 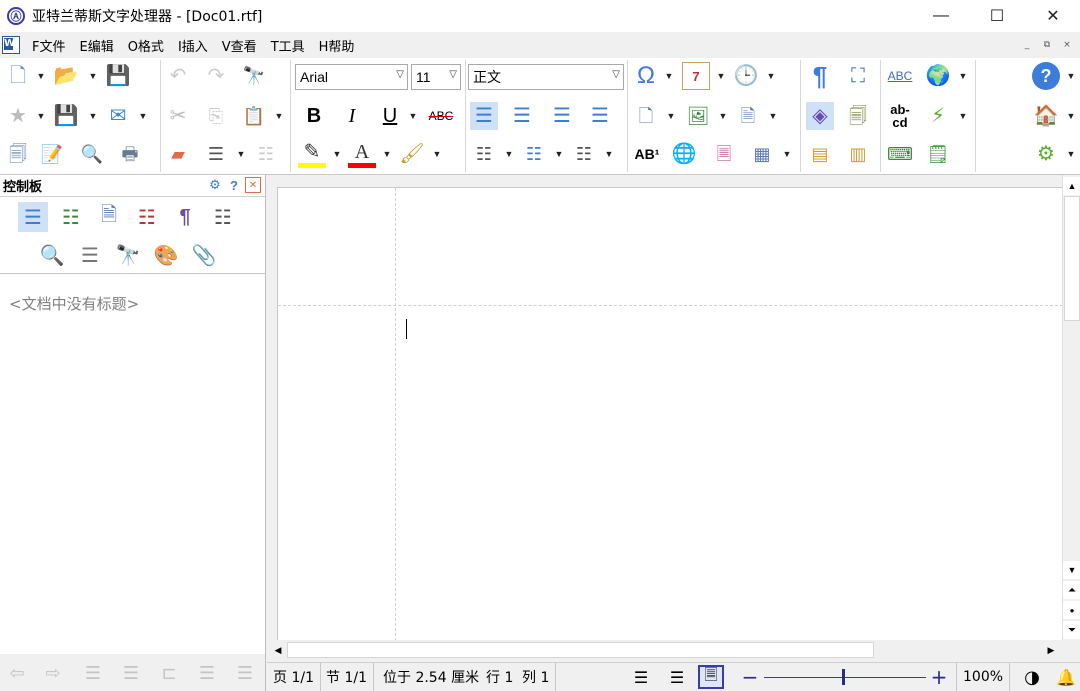 What do you see at coordinates (562, 116) in the screenshot?
I see `align-right-button: ☰` at bounding box center [562, 116].